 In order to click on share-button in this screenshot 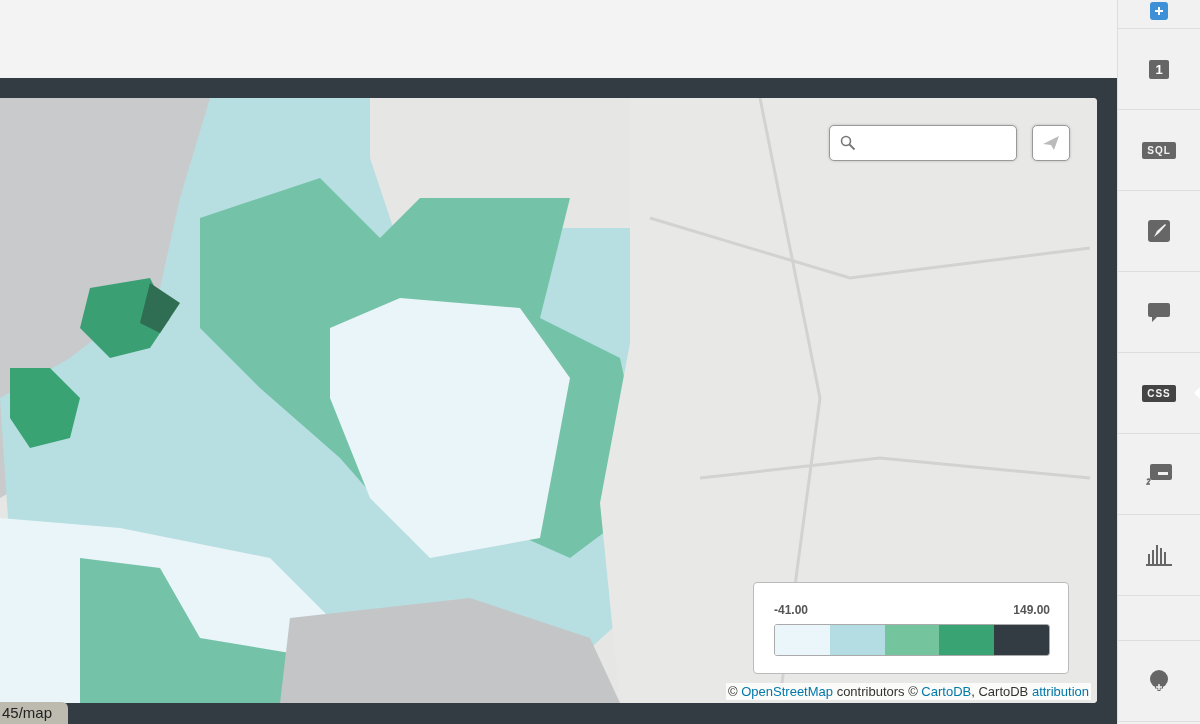, I will do `click(1051, 143)`.